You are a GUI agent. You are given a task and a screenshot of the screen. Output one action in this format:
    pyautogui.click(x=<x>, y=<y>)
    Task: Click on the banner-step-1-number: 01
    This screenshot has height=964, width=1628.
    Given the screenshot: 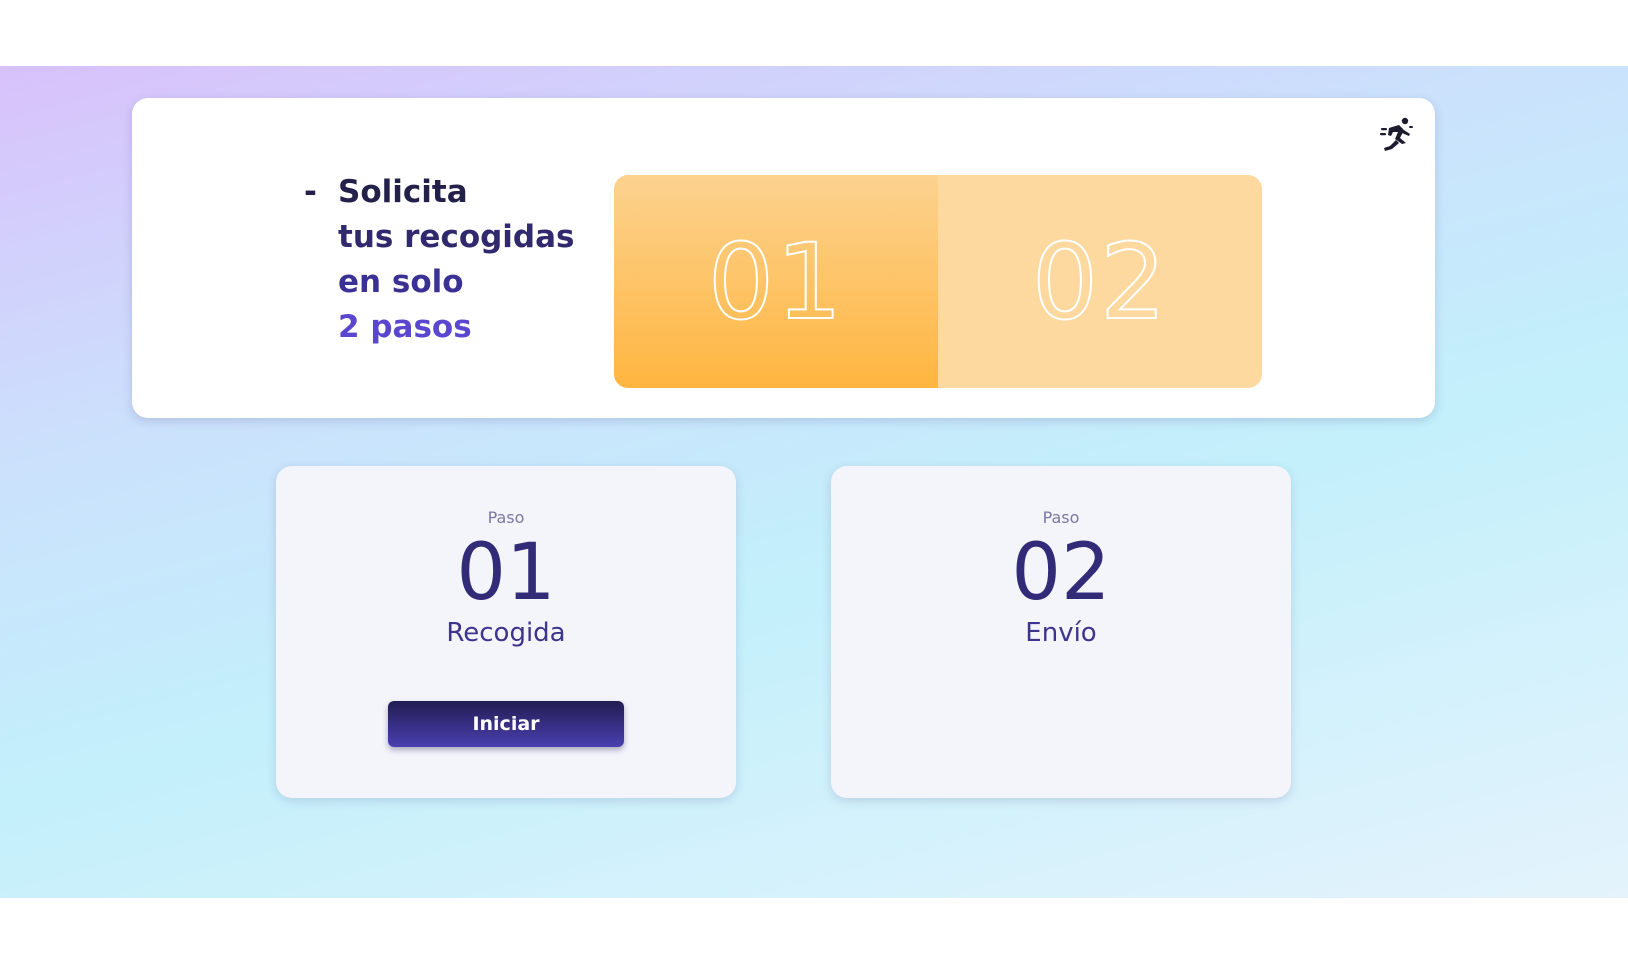 What is the action you would take?
    pyautogui.click(x=776, y=282)
    